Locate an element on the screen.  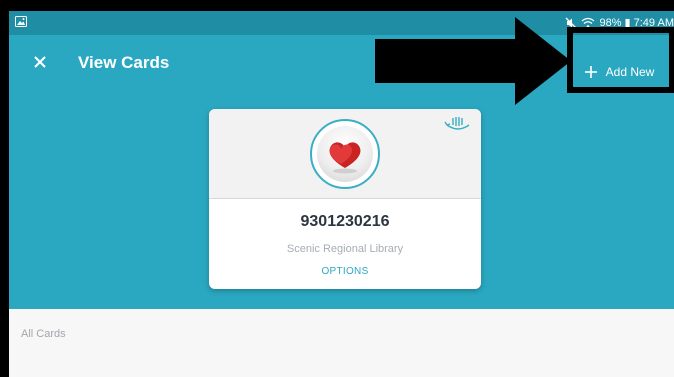
card-options-link: OPTIONS is located at coordinates (345, 271).